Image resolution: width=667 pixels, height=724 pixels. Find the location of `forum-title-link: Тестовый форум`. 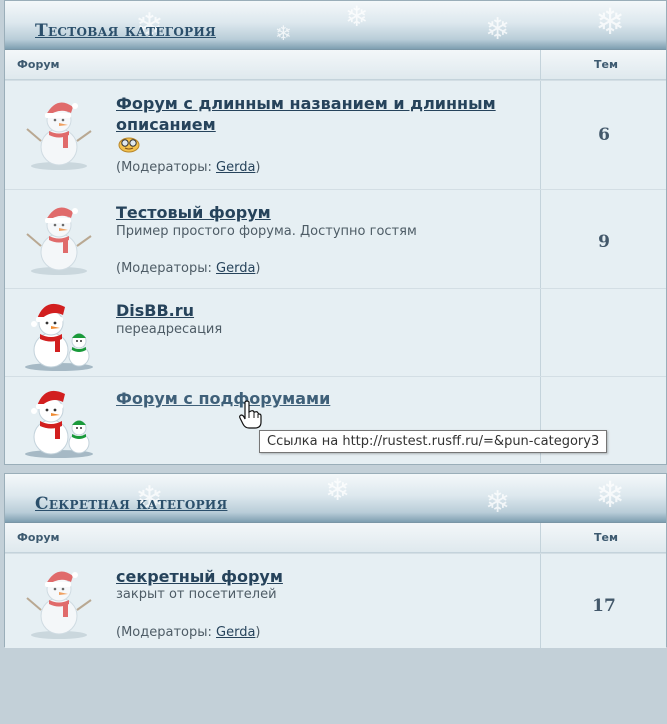

forum-title-link: Тестовый форум is located at coordinates (193, 212).